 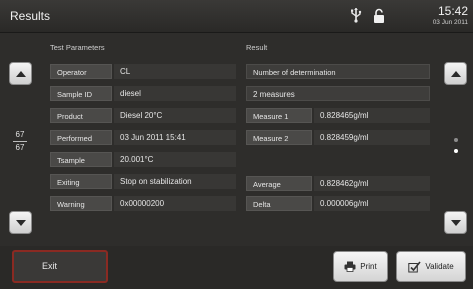 I want to click on scroll-down-button-right, so click(x=455, y=222).